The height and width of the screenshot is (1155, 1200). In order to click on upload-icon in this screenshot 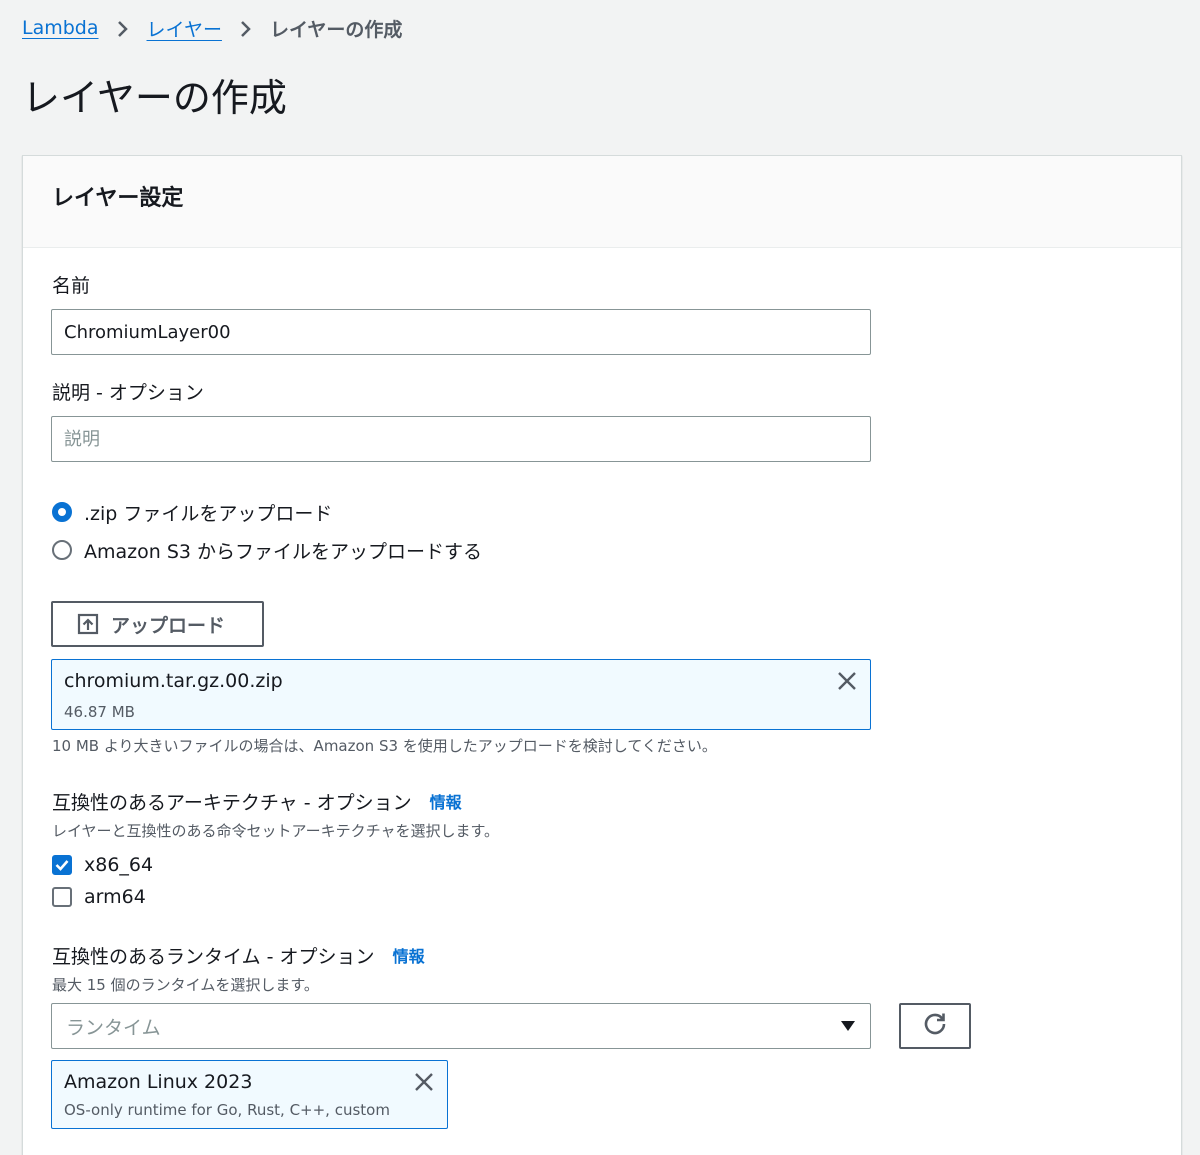, I will do `click(88, 624)`.